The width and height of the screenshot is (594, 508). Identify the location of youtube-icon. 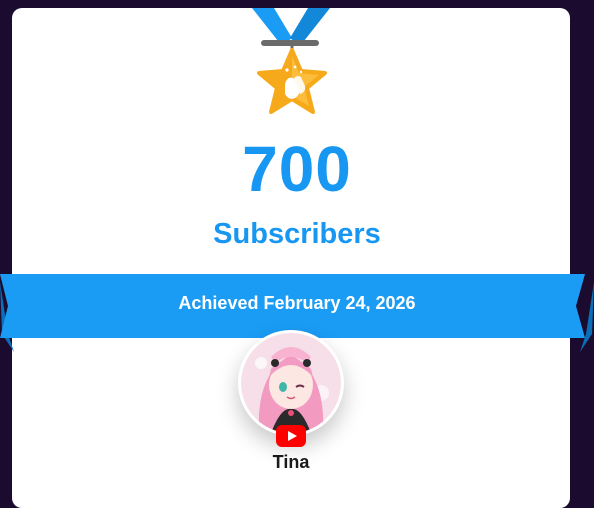
(291, 436).